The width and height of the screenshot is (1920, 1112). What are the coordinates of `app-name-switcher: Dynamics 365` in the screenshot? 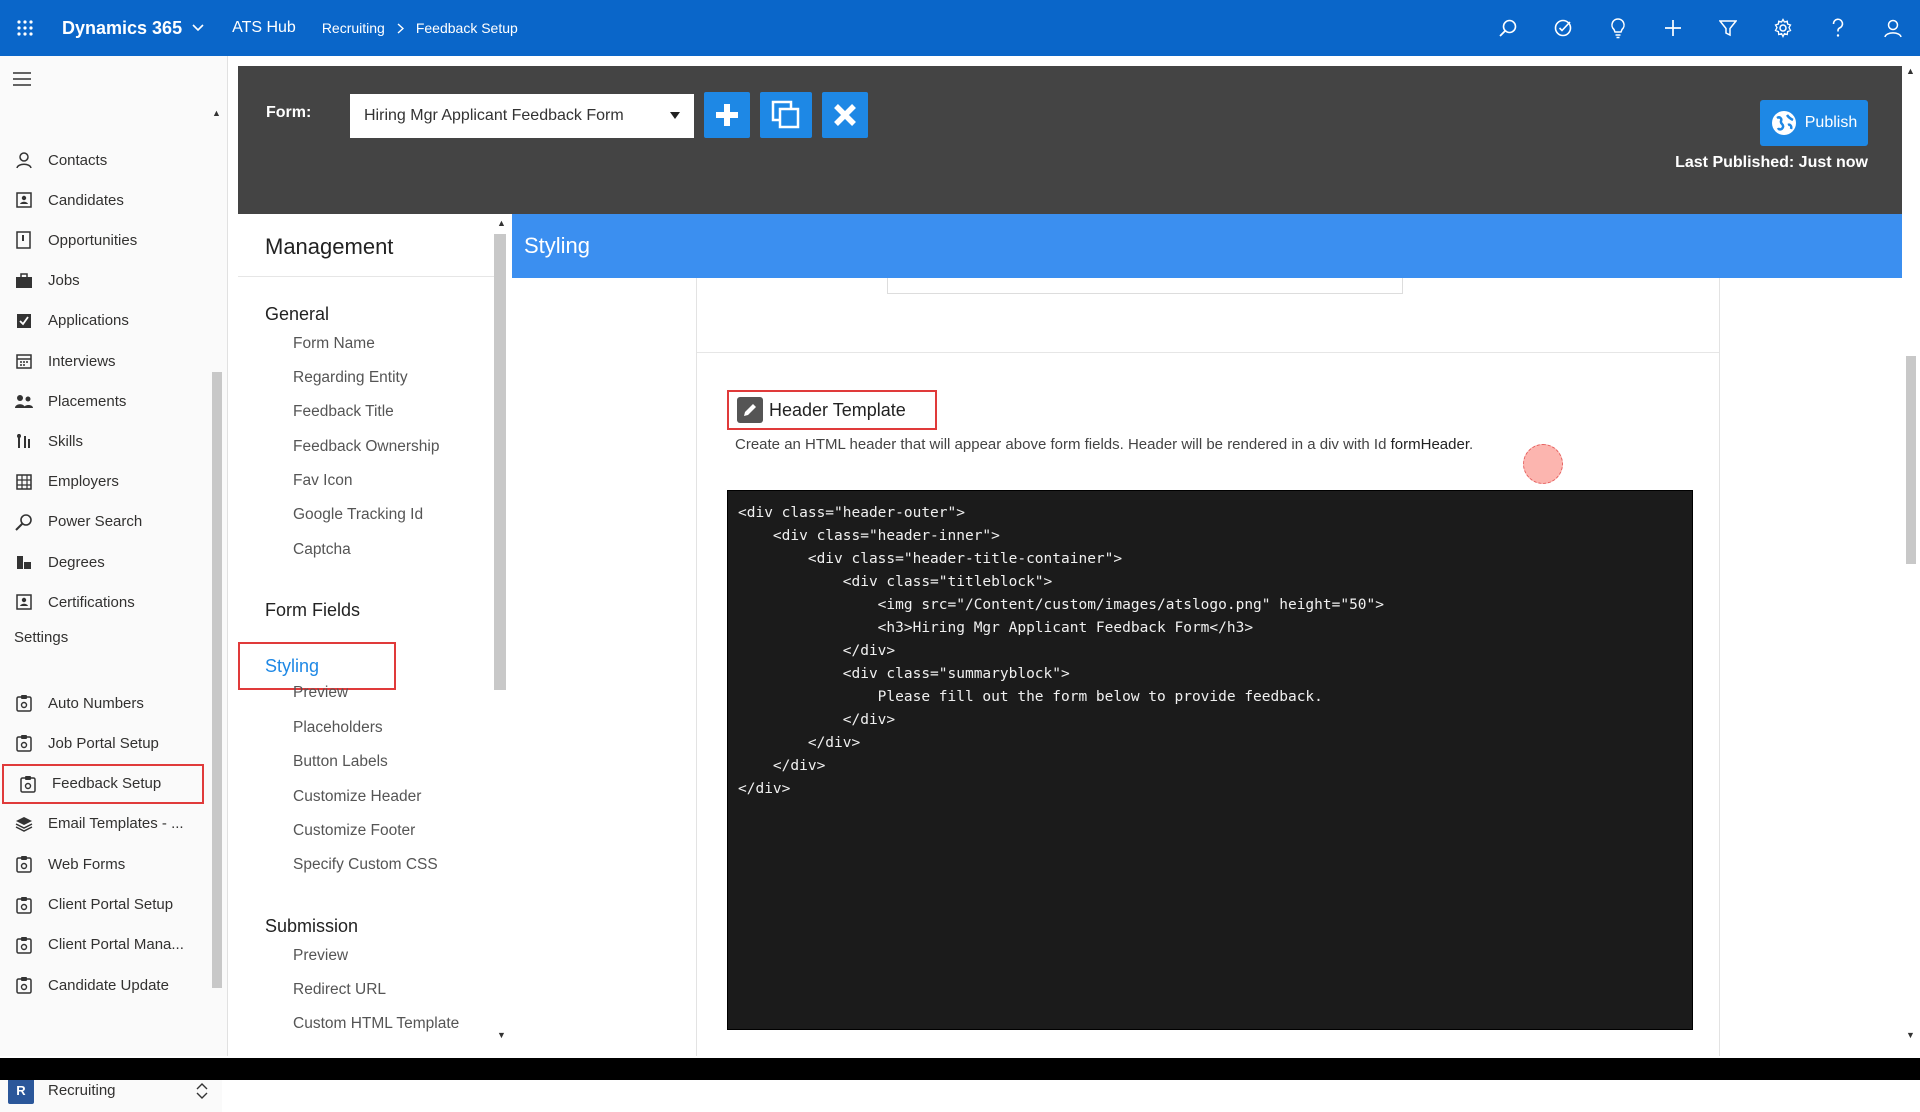 It's located at (133, 28).